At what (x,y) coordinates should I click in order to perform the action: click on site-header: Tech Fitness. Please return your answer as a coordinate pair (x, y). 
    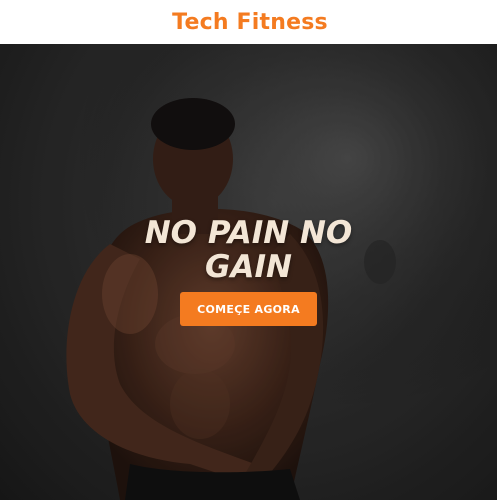
    Looking at the image, I should click on (250, 22).